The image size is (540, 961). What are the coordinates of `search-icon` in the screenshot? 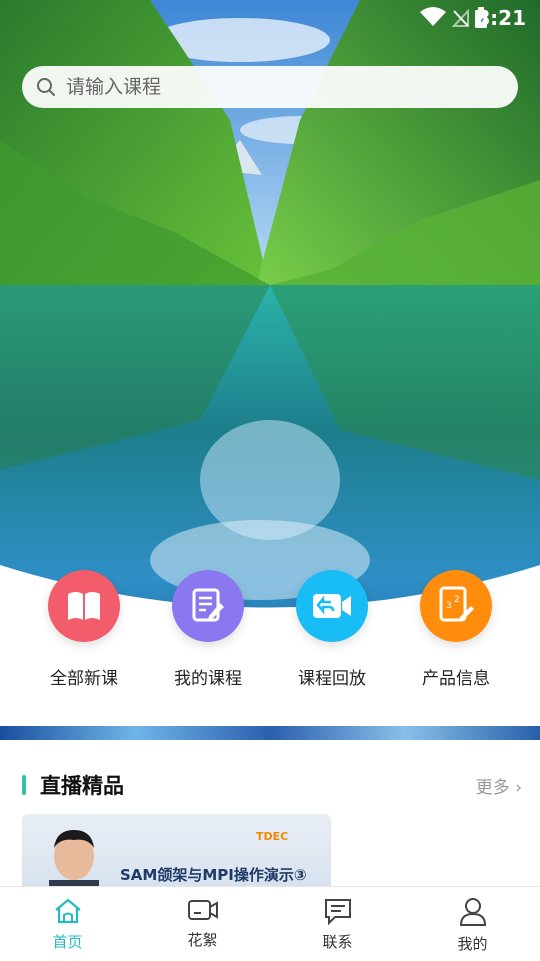 It's located at (46, 87).